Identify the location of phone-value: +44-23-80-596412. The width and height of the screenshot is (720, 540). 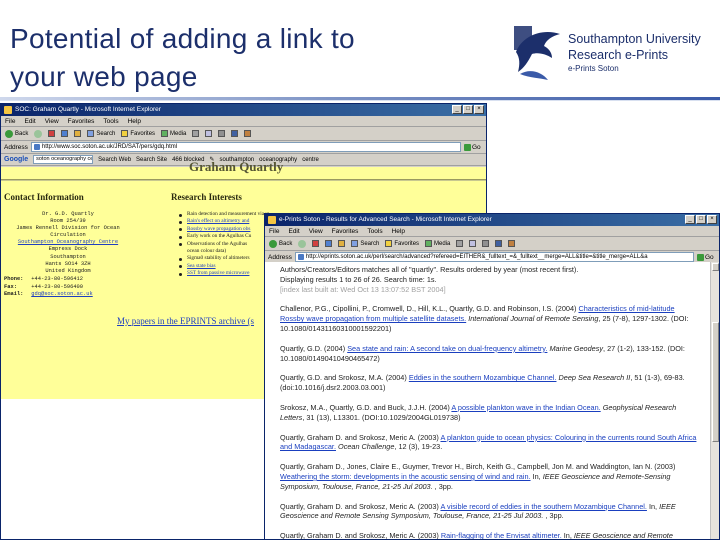
(57, 279).